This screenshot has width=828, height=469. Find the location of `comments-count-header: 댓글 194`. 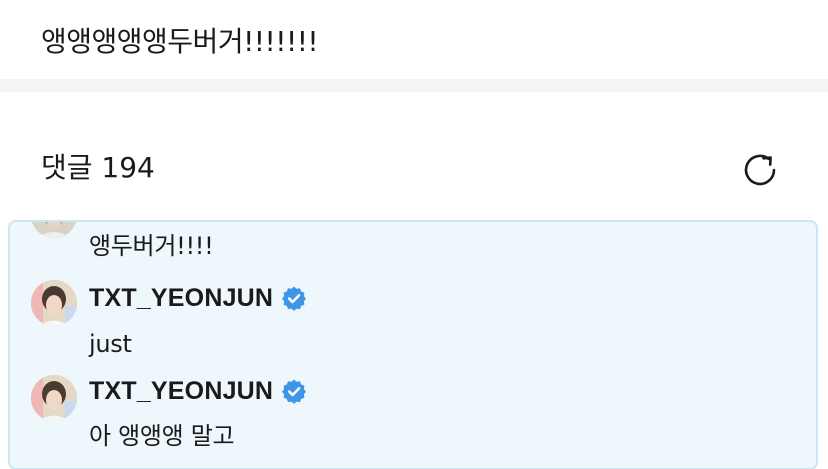

comments-count-header: 댓글 194 is located at coordinates (98, 167).